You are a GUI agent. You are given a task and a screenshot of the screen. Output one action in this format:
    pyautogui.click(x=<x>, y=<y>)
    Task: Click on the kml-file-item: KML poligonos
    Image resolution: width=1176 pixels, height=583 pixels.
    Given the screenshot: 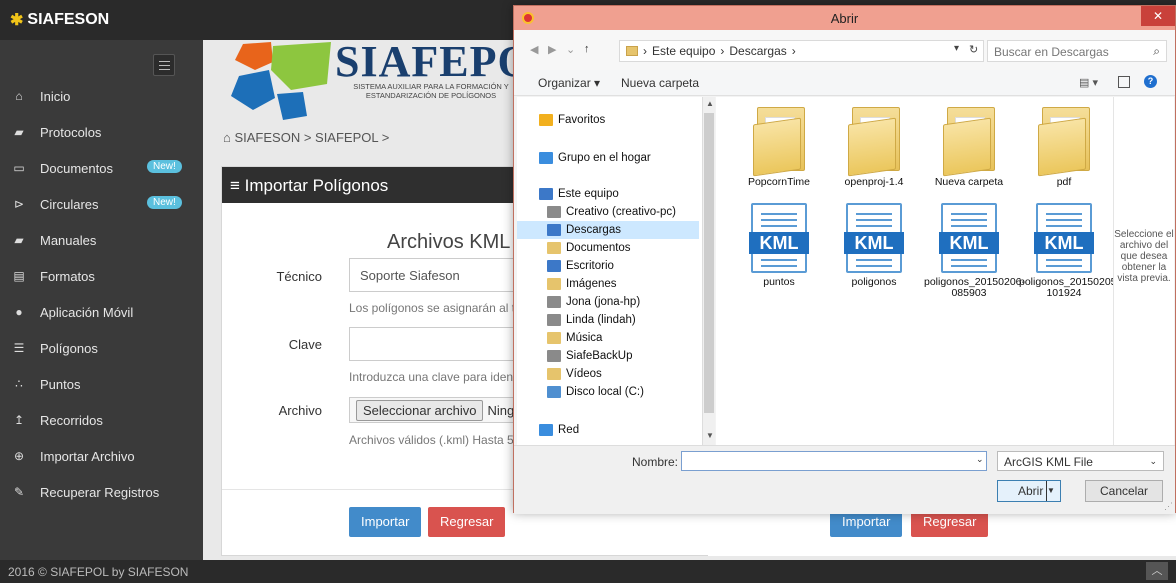 What is the action you would take?
    pyautogui.click(x=874, y=245)
    